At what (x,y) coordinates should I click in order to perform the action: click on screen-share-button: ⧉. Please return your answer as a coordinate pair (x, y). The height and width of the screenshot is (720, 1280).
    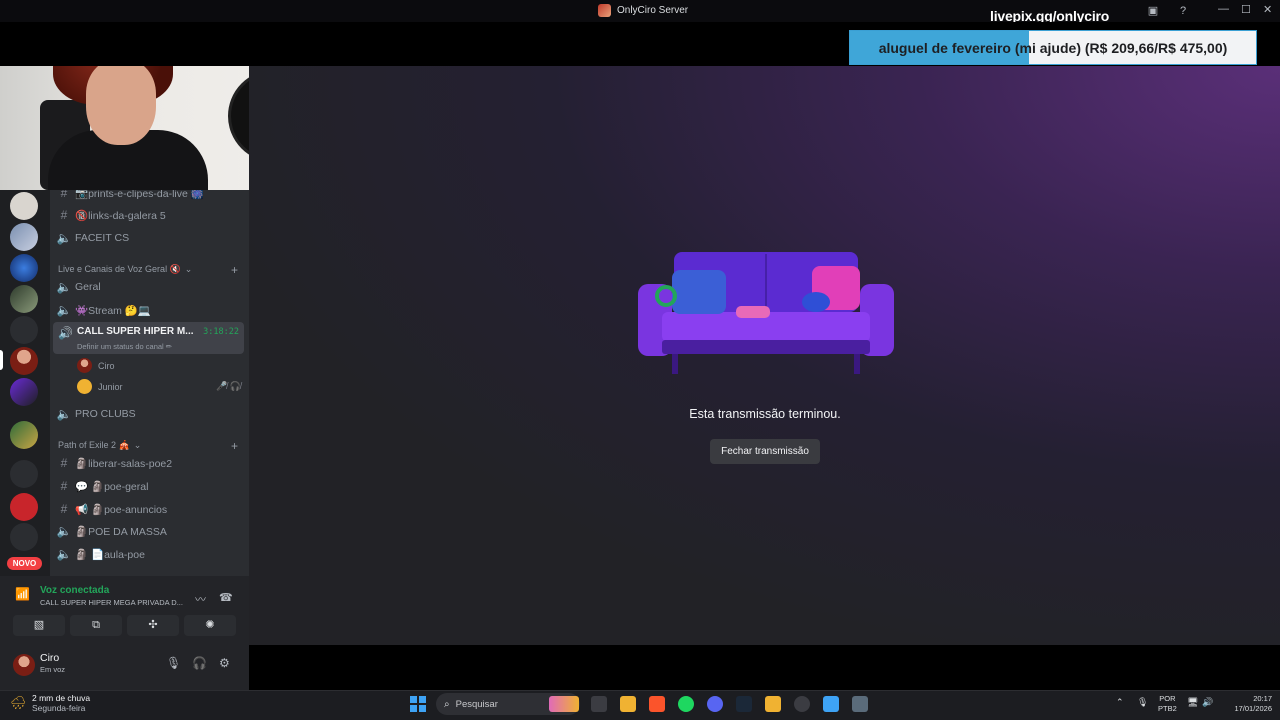
    Looking at the image, I should click on (96, 625).